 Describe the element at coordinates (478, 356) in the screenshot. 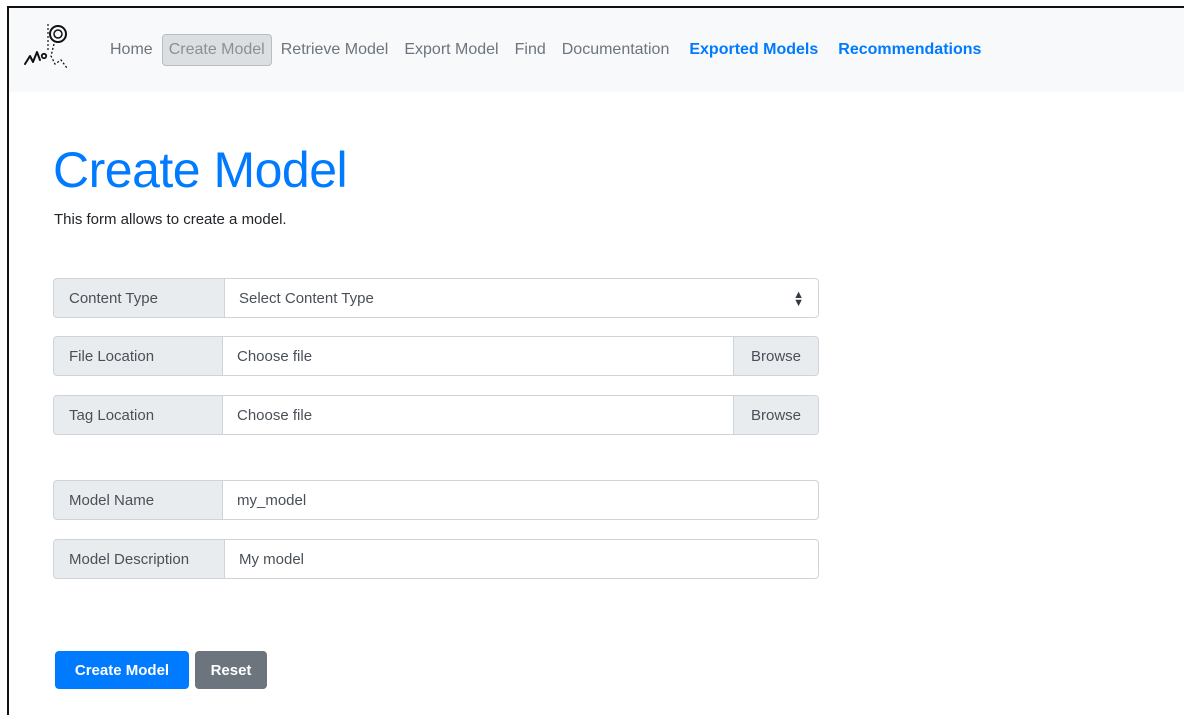

I see `file-location-value: Choose file` at that location.